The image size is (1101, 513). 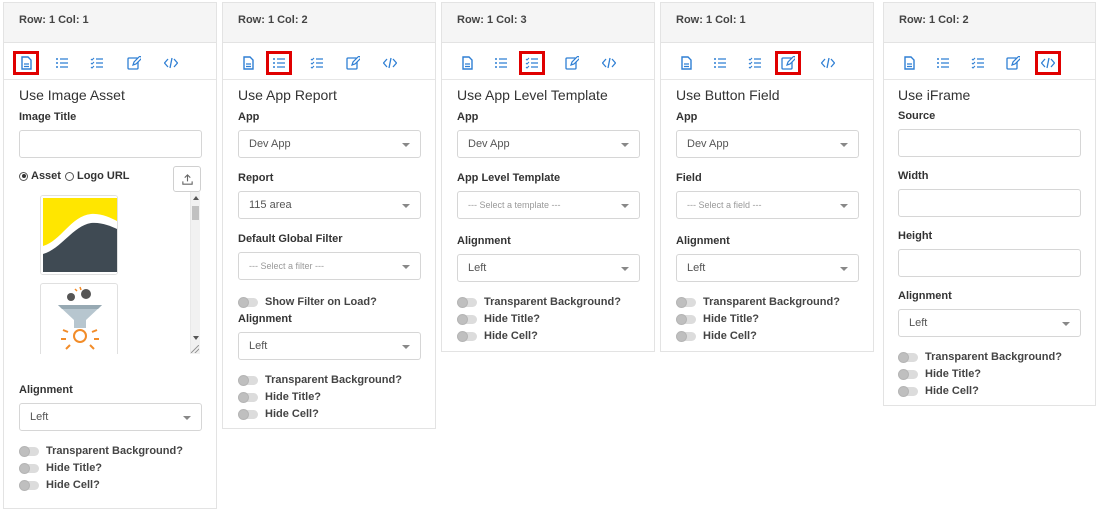 I want to click on app-report-icon, so click(x=943, y=63).